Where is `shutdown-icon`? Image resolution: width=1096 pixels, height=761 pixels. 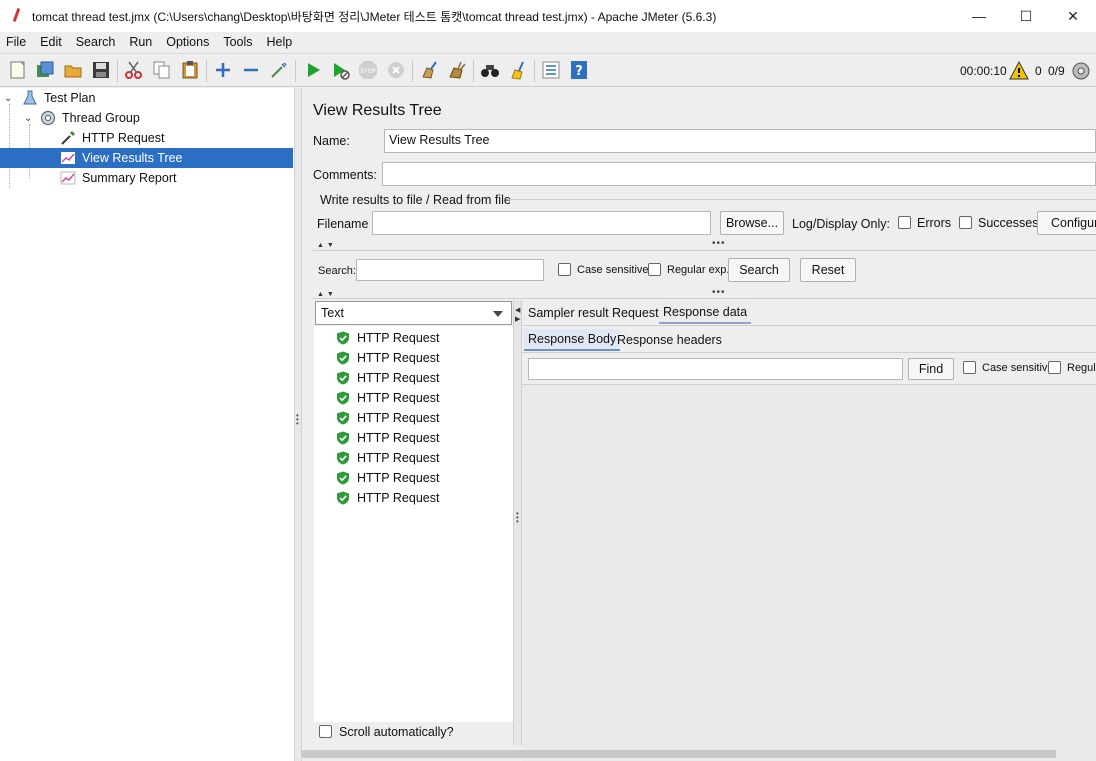
shutdown-icon is located at coordinates (396, 70).